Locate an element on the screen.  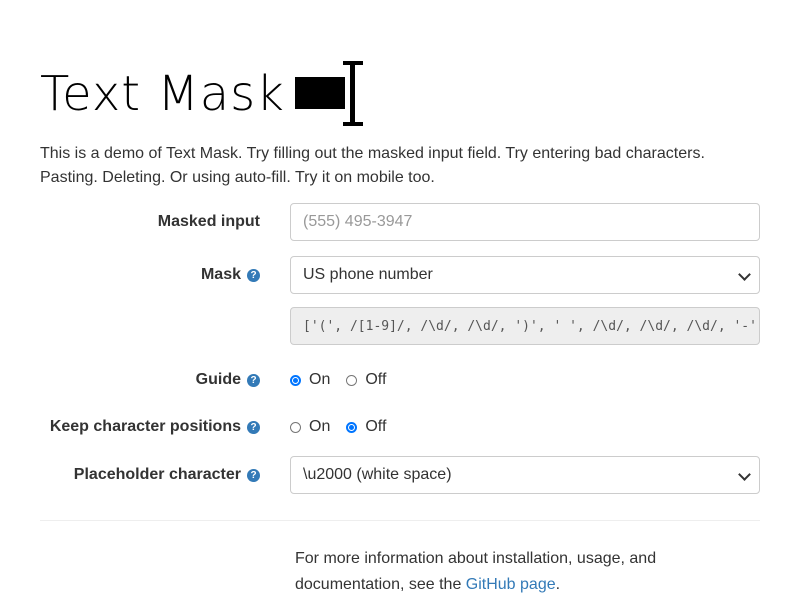
keep-positions-label: Keep character positions ? is located at coordinates (155, 427).